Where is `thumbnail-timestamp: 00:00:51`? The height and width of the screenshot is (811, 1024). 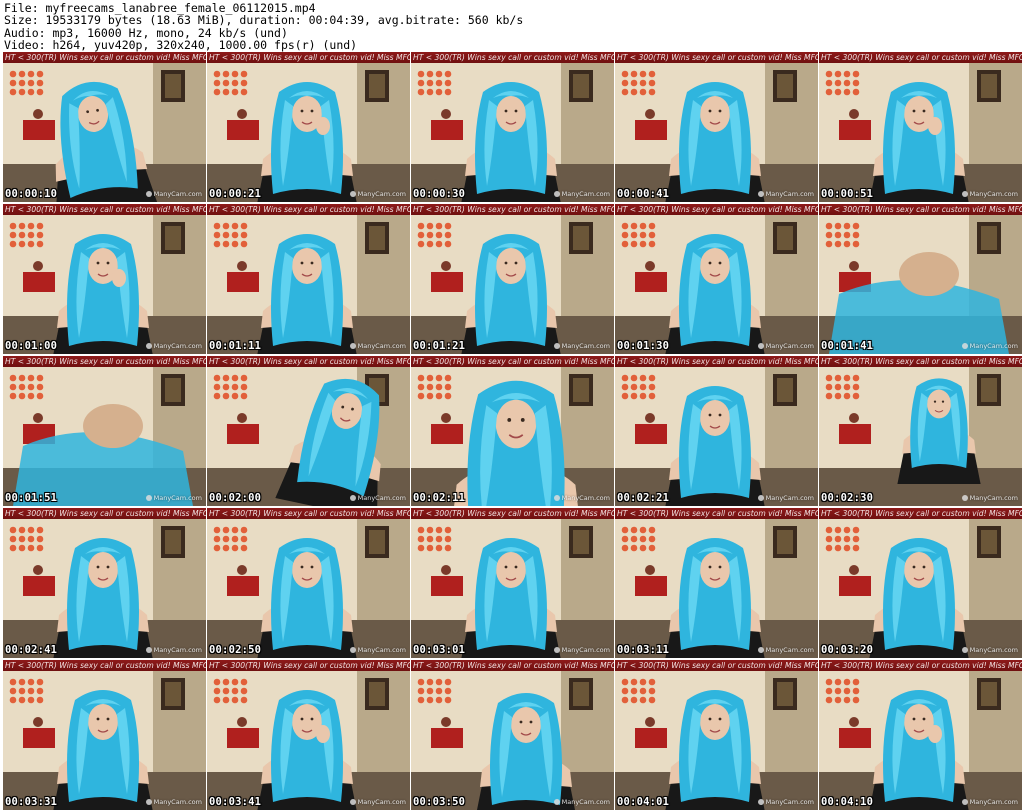 thumbnail-timestamp: 00:00:51 is located at coordinates (847, 194).